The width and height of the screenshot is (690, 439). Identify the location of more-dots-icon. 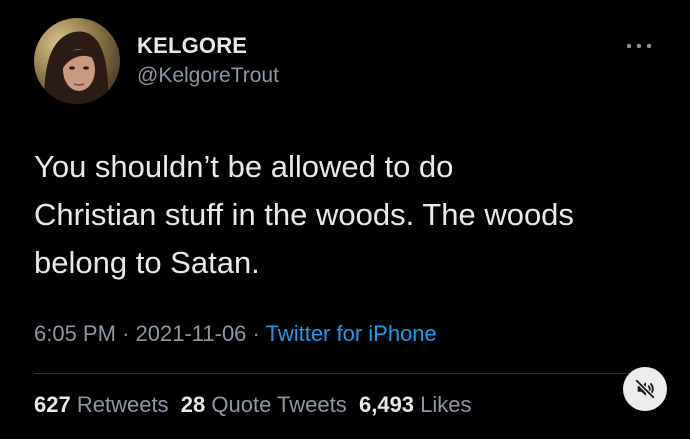
(639, 46).